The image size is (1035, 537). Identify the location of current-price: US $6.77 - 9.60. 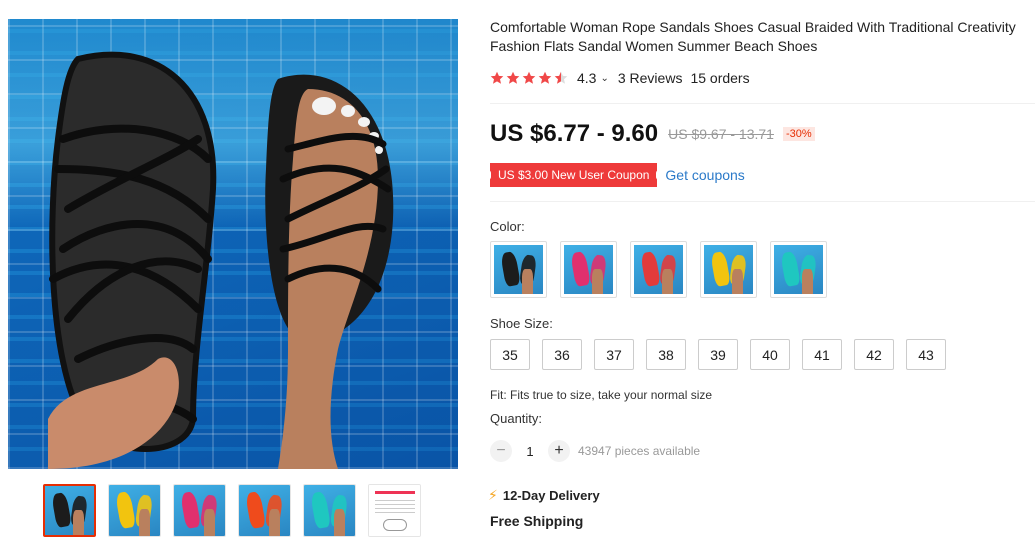
(574, 133).